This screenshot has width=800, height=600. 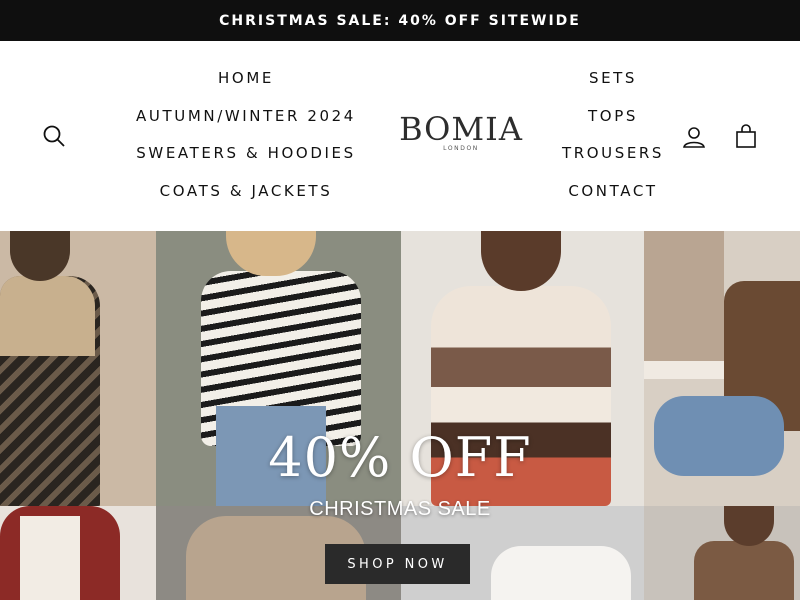 I want to click on nav-link-home: HOME, so click(x=246, y=82).